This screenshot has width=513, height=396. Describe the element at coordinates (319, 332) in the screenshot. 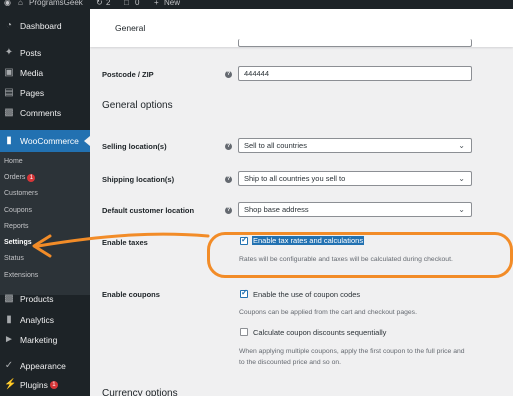

I see `sequential-discounts-option: Calculate coupon discounts sequentially` at that location.